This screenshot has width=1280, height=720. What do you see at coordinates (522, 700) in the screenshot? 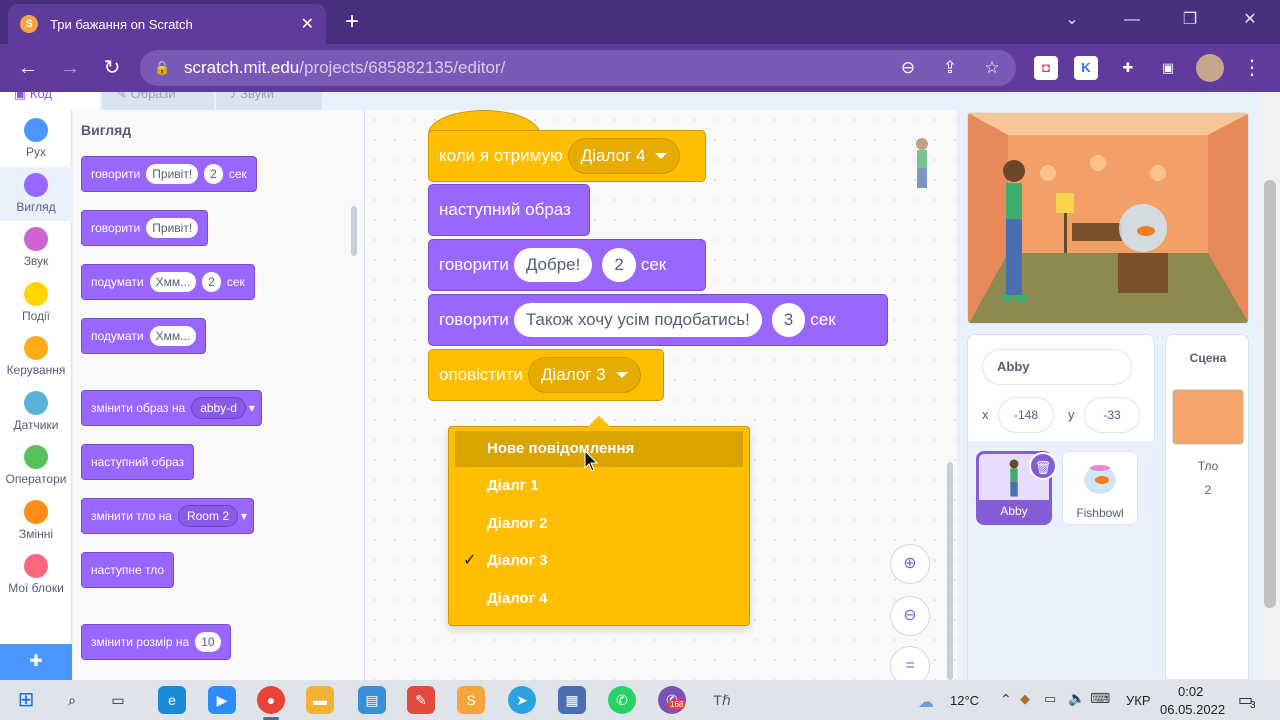
I see `telegram-icon: ➤` at bounding box center [522, 700].